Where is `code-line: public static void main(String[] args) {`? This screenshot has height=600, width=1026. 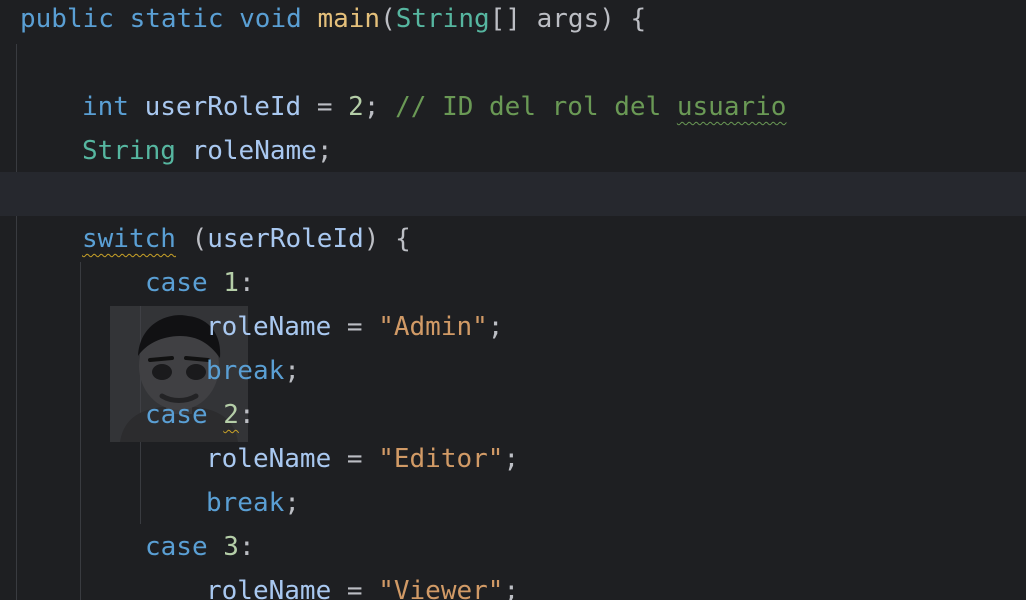
code-line: public static void main(String[] args) { is located at coordinates (513, 20).